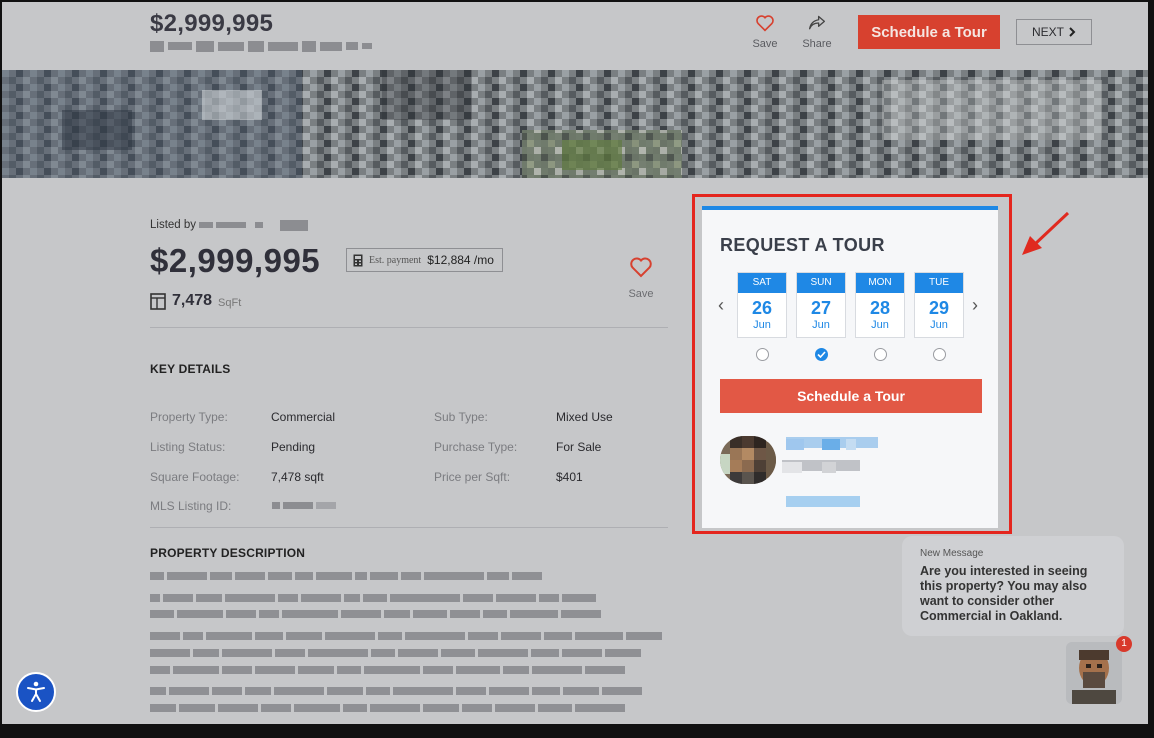 The width and height of the screenshot is (1154, 738). Describe the element at coordinates (880, 354) in the screenshot. I see `day-radio-mon` at that location.